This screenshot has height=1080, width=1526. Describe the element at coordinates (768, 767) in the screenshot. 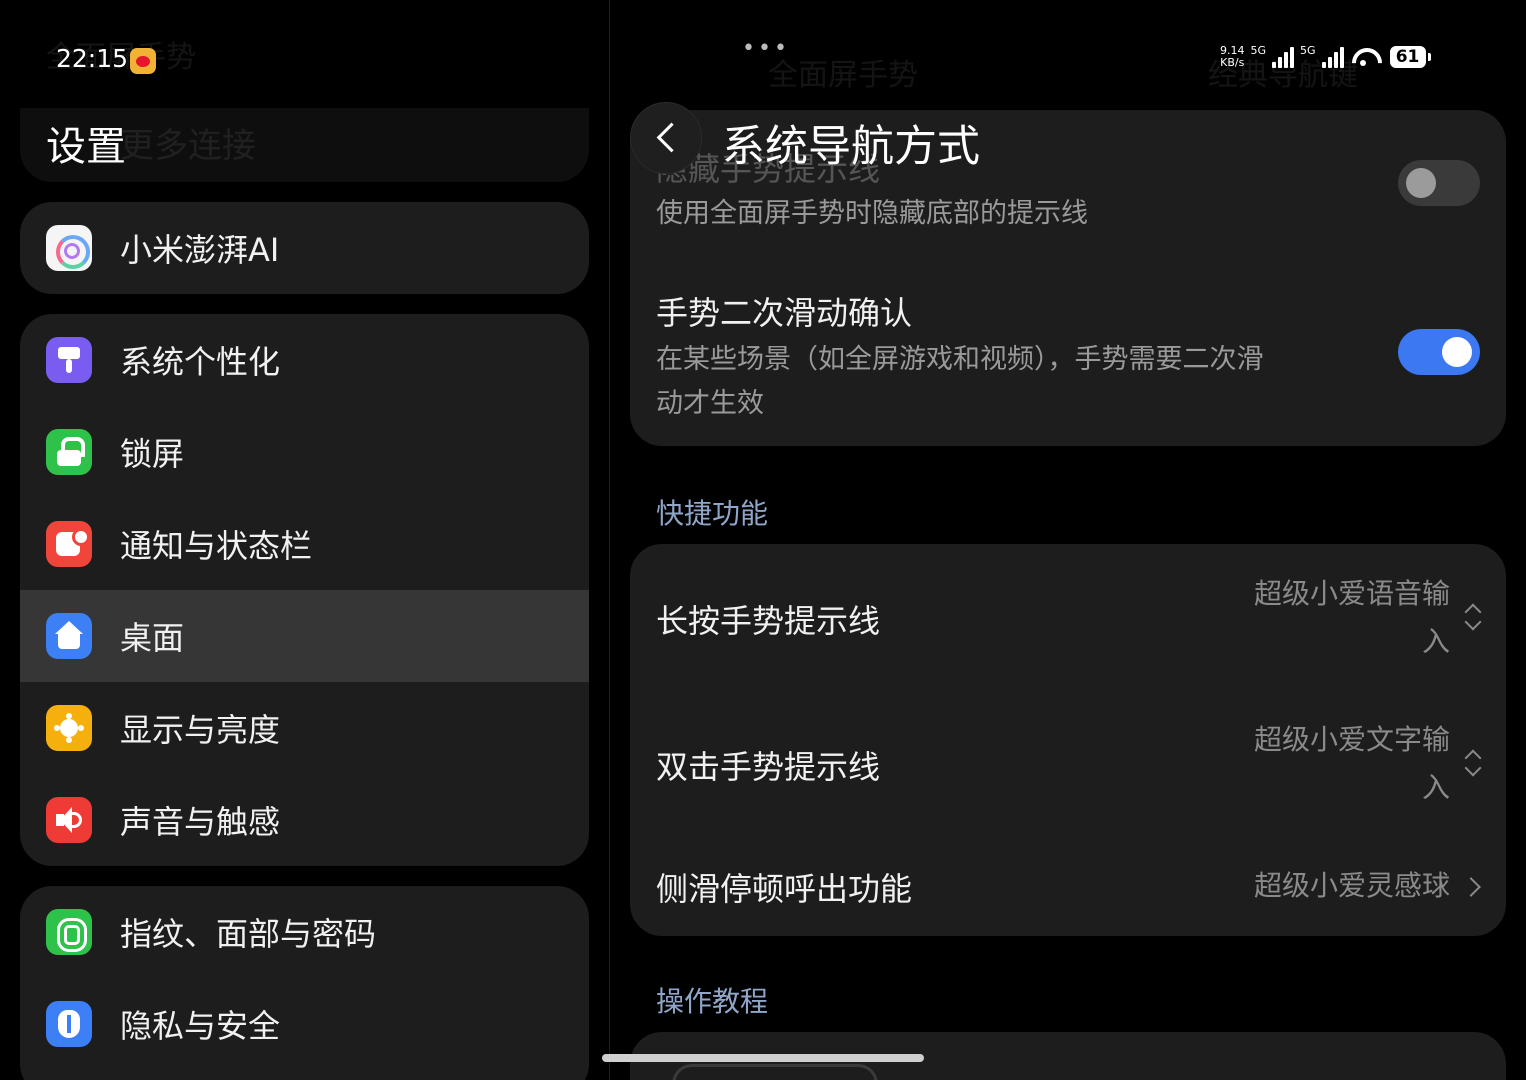

I see `quick-item-title: 双击手势提示线` at that location.